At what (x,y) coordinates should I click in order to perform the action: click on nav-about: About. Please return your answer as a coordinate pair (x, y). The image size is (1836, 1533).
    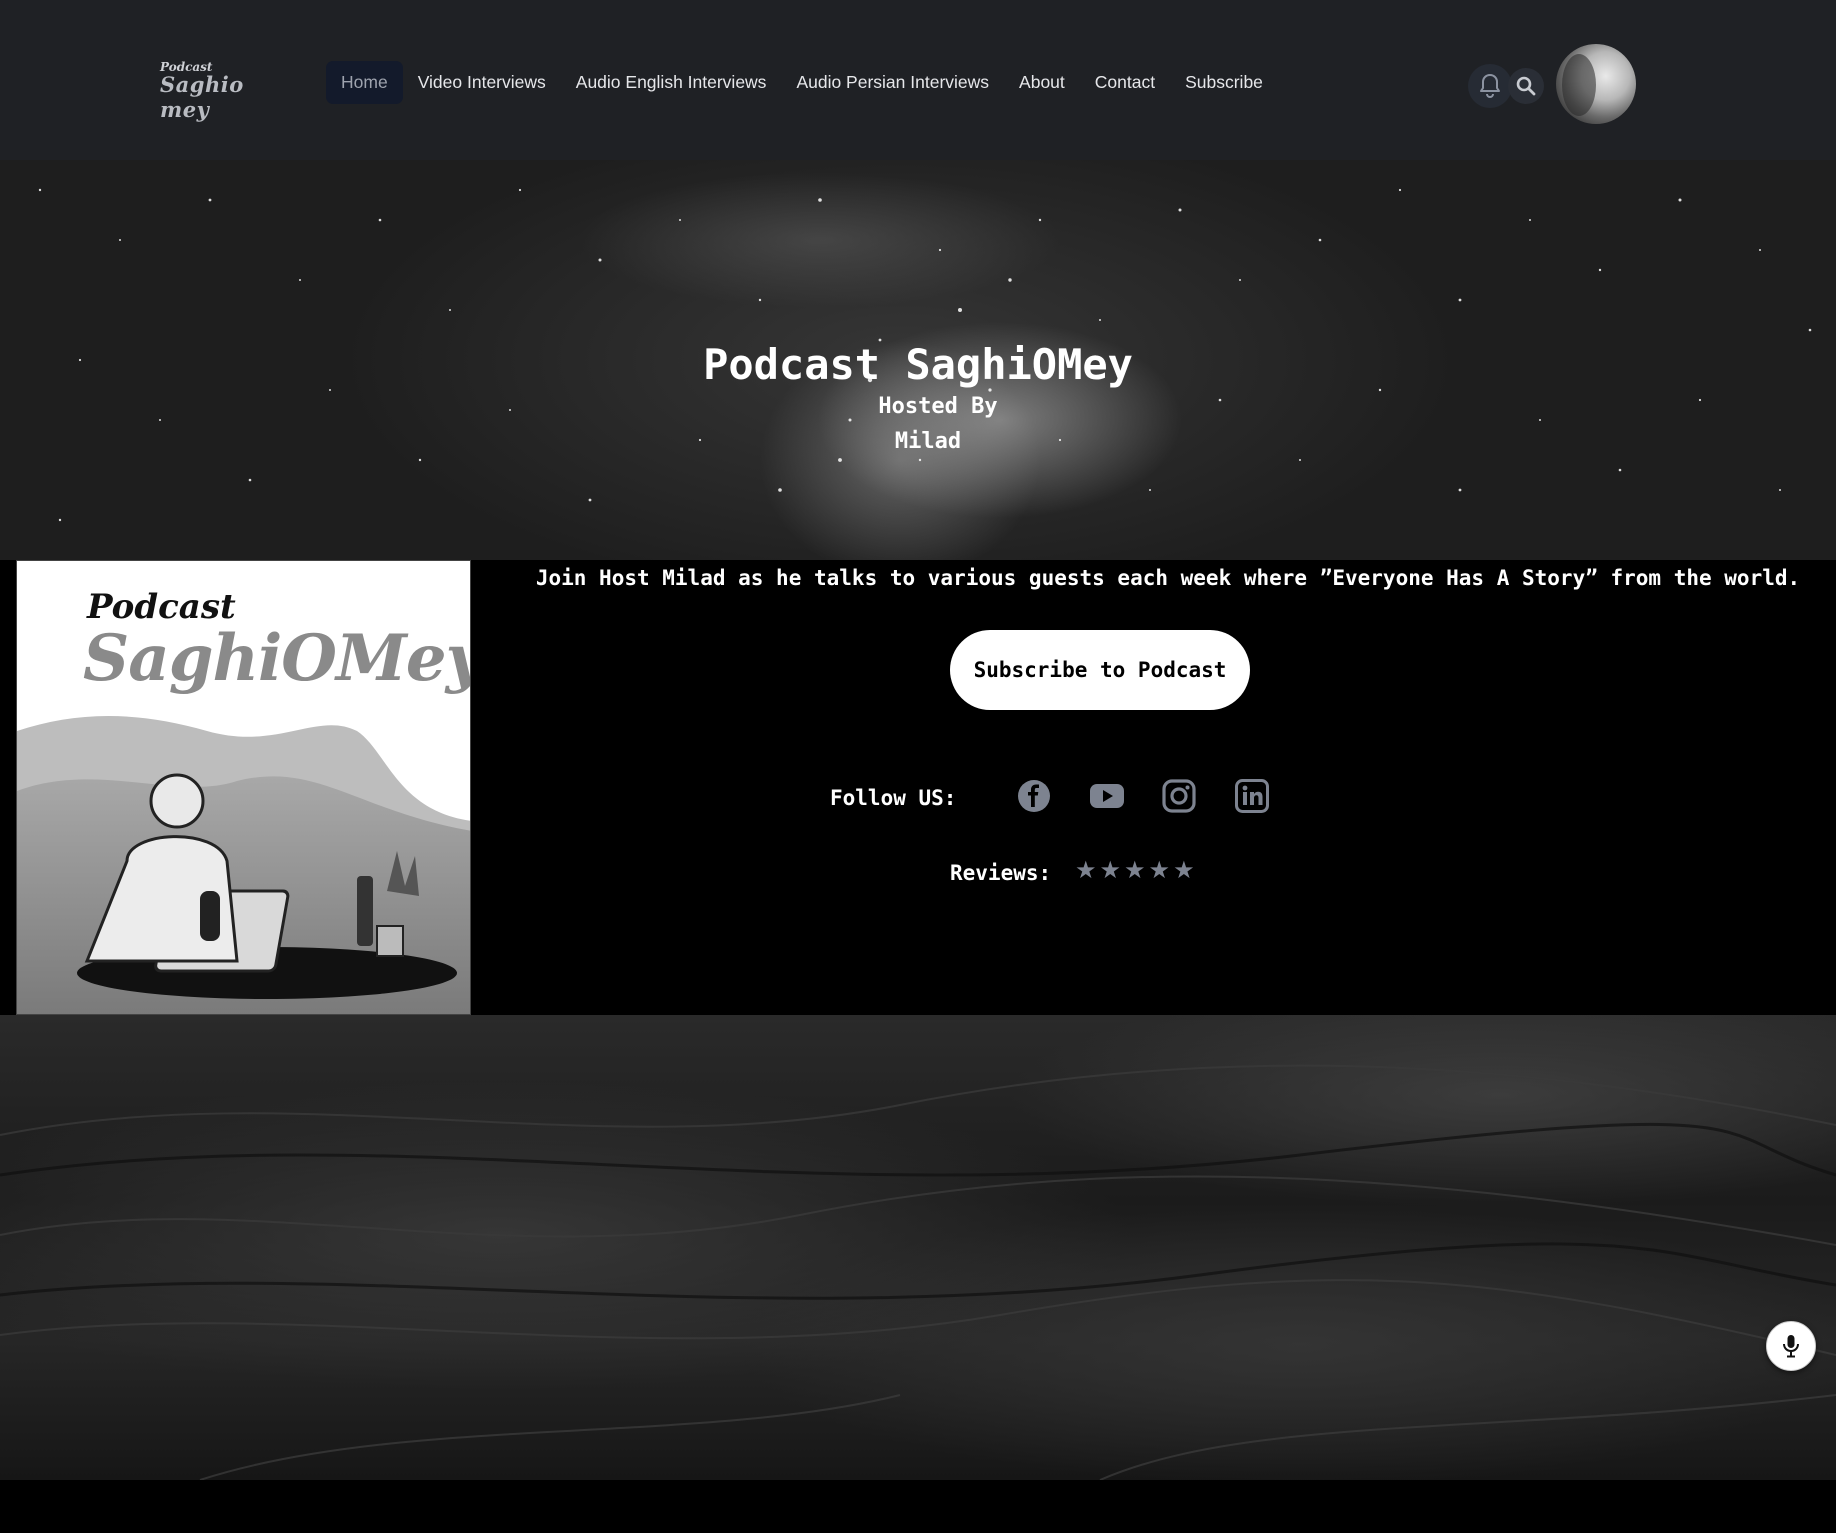
    Looking at the image, I should click on (1042, 82).